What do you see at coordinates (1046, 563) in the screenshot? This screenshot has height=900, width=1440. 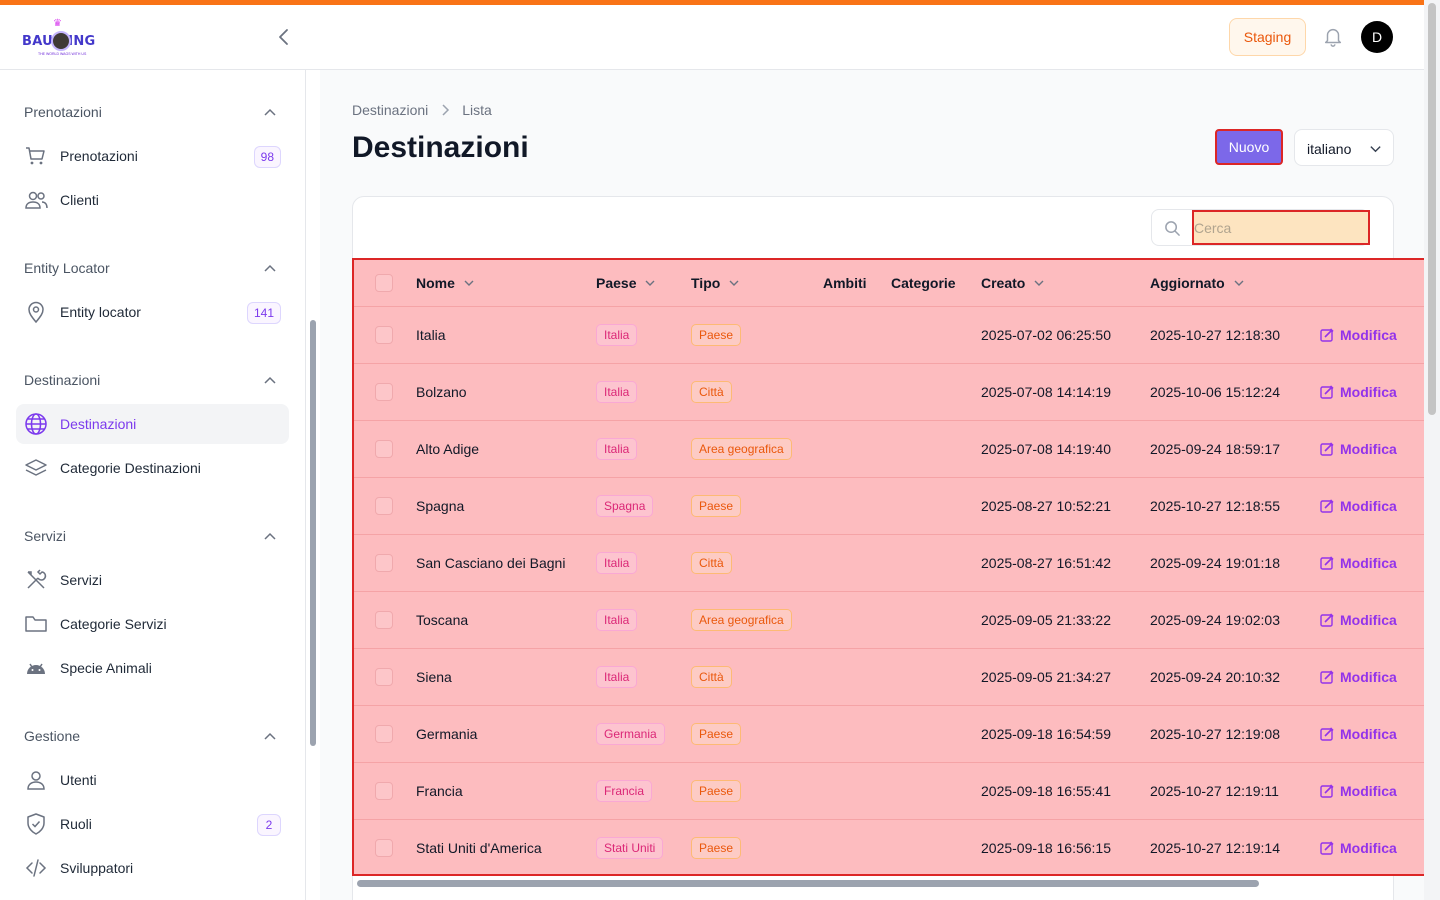 I see `cell-creato: 2025-08-27 16:51:42` at bounding box center [1046, 563].